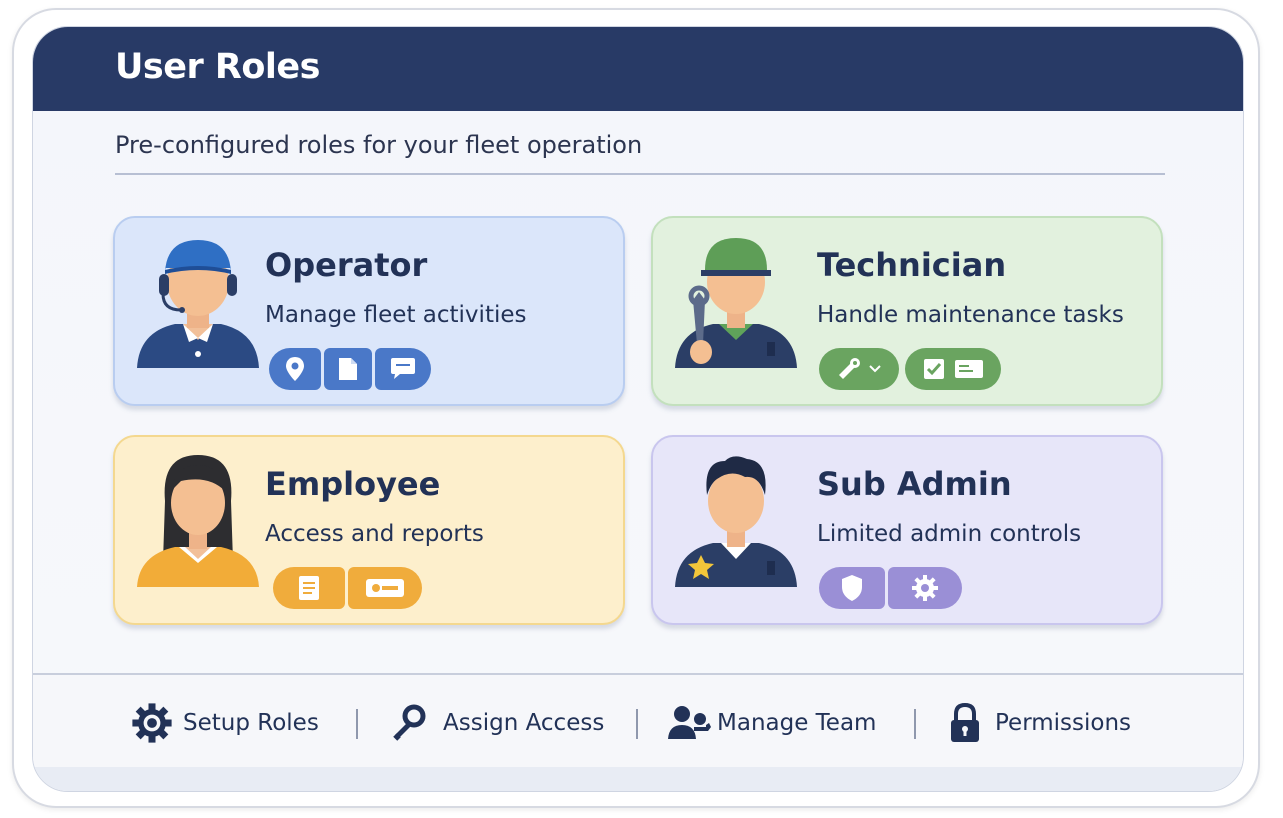 This screenshot has height=818, width=1283. I want to click on security-chip, so click(852, 588).